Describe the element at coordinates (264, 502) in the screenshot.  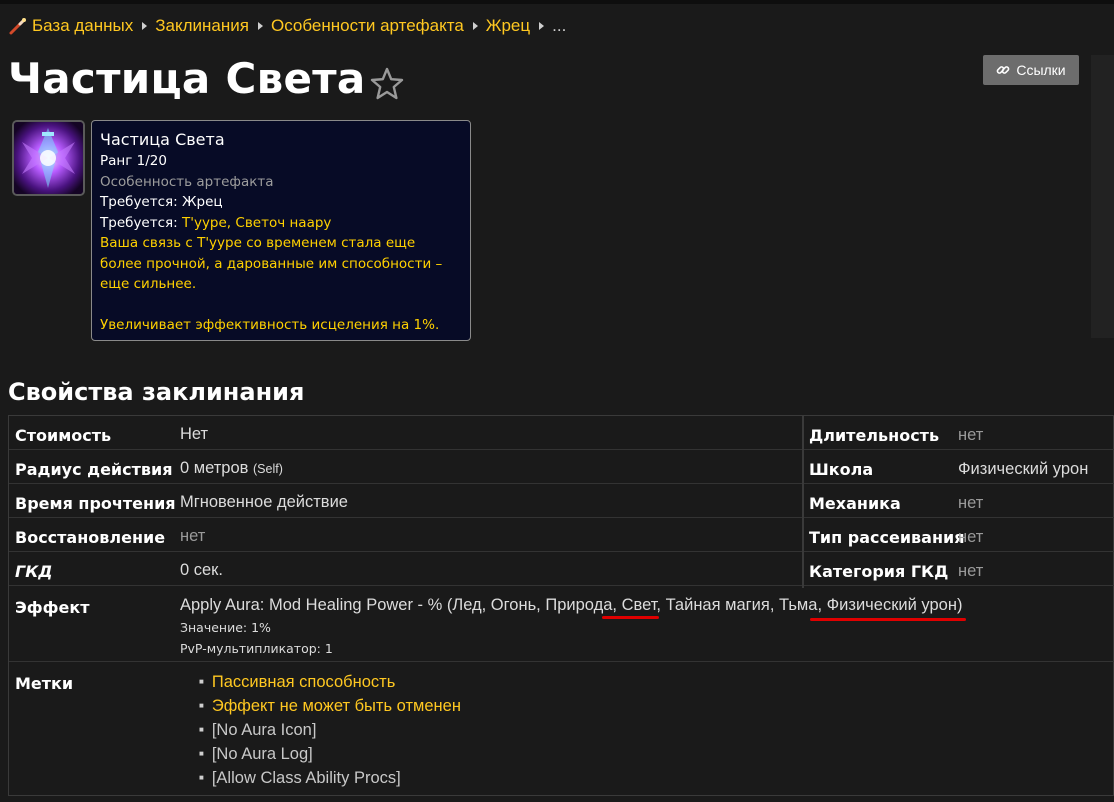
I see `property-value: Мгновенное действие` at that location.